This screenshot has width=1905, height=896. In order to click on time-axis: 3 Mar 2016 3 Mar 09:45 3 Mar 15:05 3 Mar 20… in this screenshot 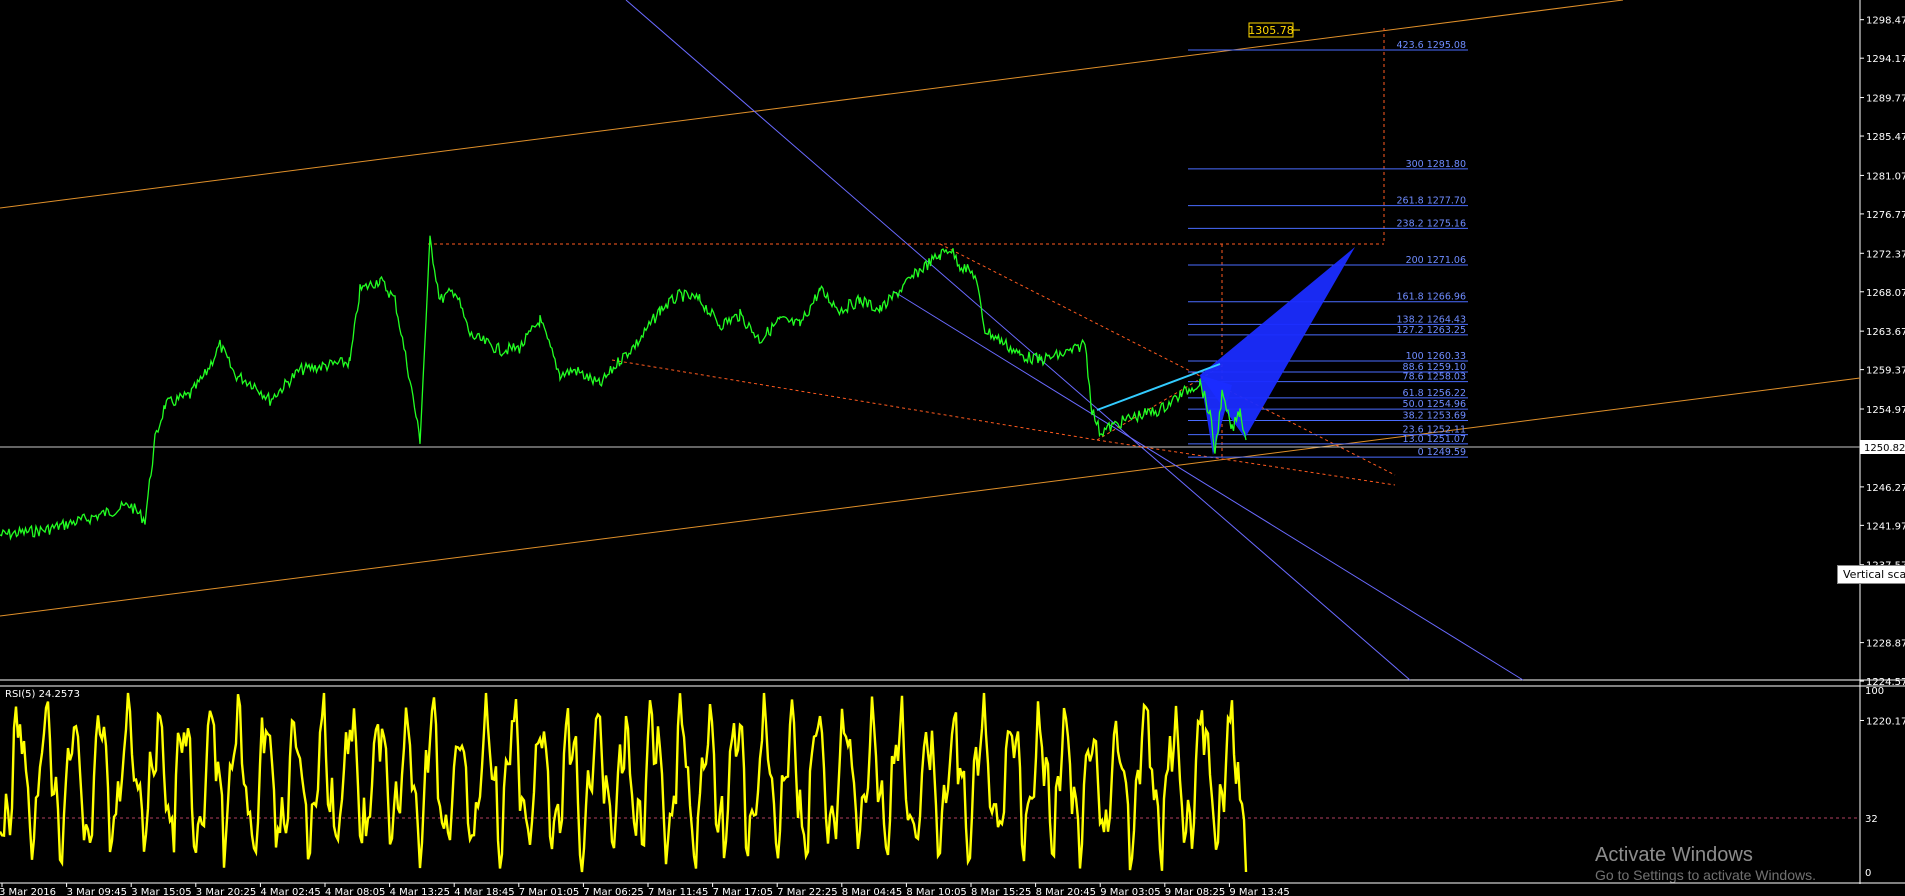, I will do `click(645, 889)`.